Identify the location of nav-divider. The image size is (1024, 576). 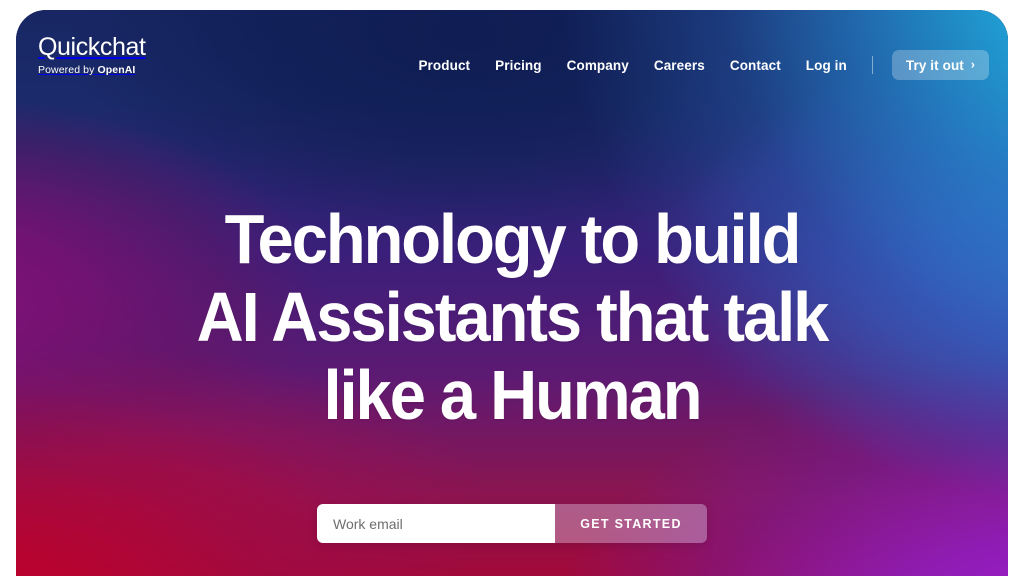
(872, 65).